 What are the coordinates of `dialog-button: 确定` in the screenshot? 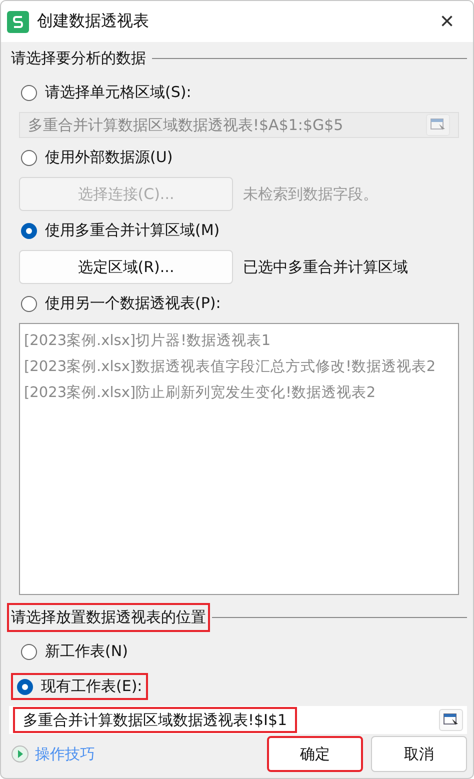 It's located at (315, 754).